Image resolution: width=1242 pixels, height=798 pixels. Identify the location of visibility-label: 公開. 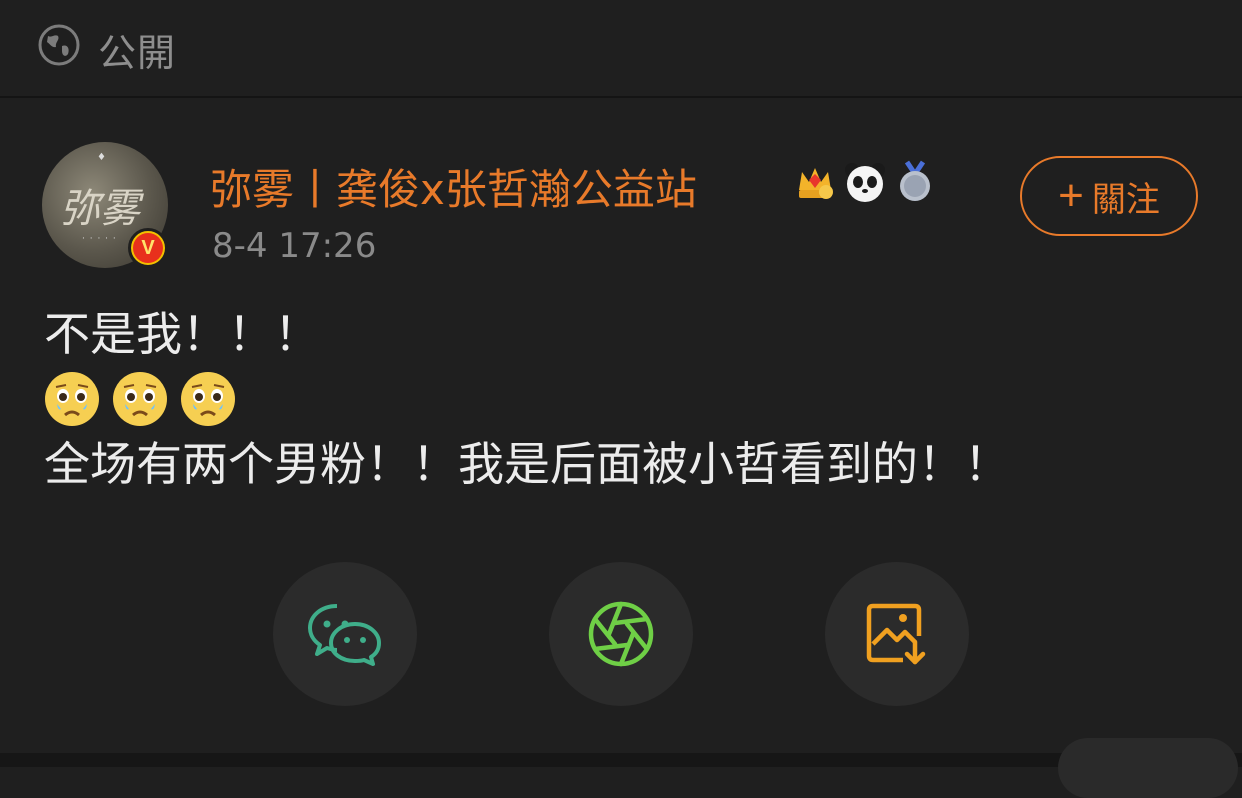
(137, 53).